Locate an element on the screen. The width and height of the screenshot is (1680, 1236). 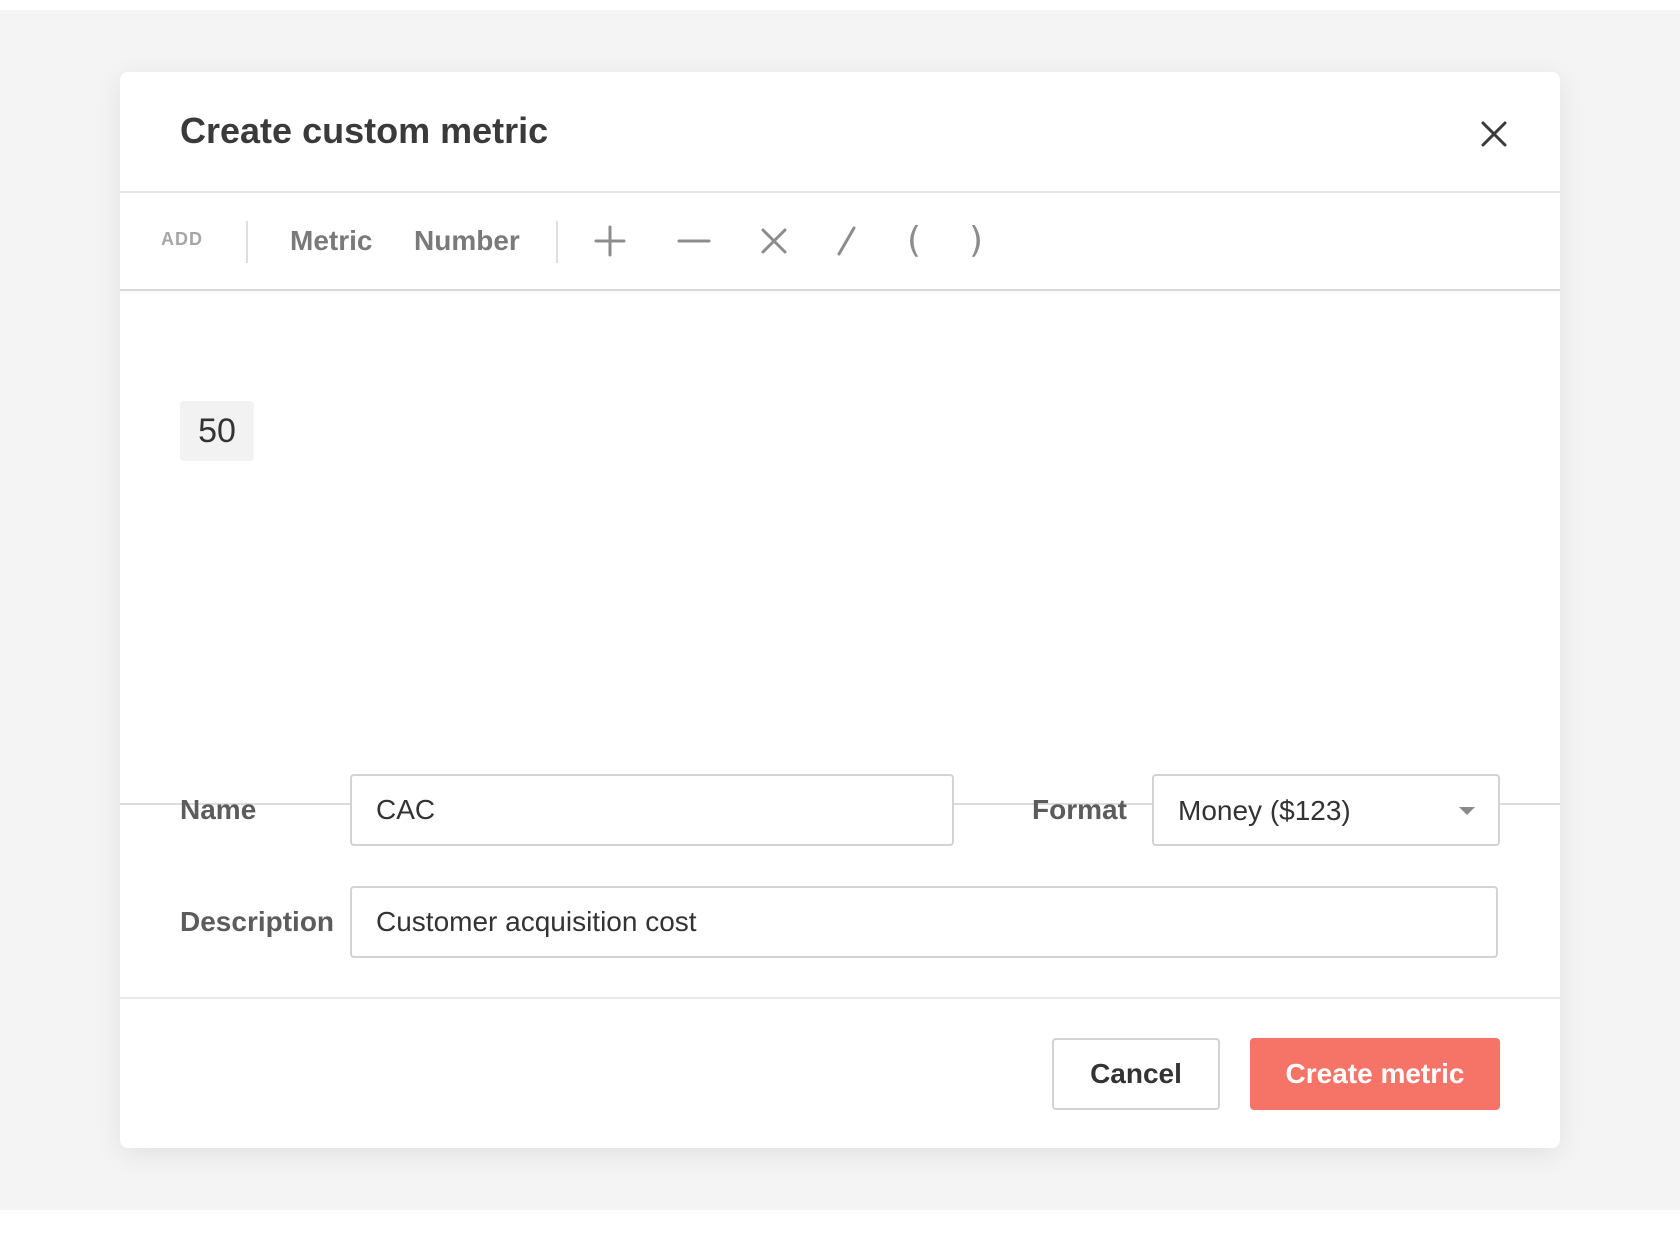
dialog-header: Create custom metric is located at coordinates (840, 132).